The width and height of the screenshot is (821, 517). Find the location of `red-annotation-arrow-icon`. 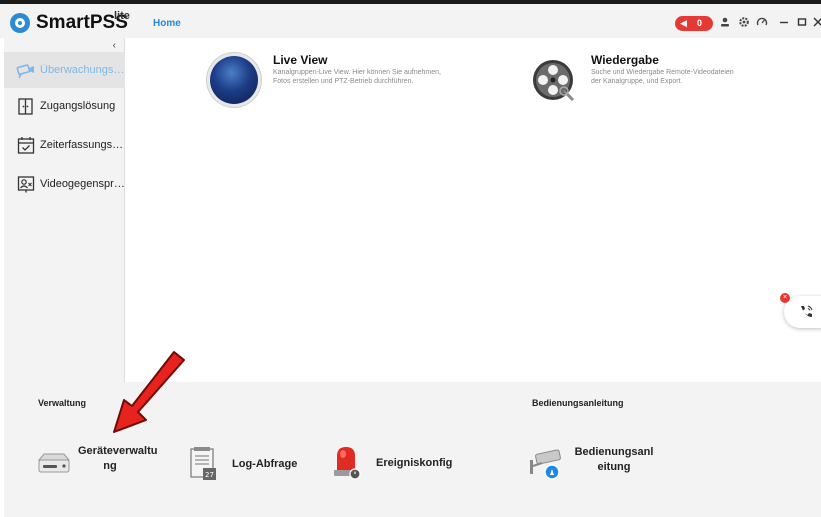

red-annotation-arrow-icon is located at coordinates (149, 392).